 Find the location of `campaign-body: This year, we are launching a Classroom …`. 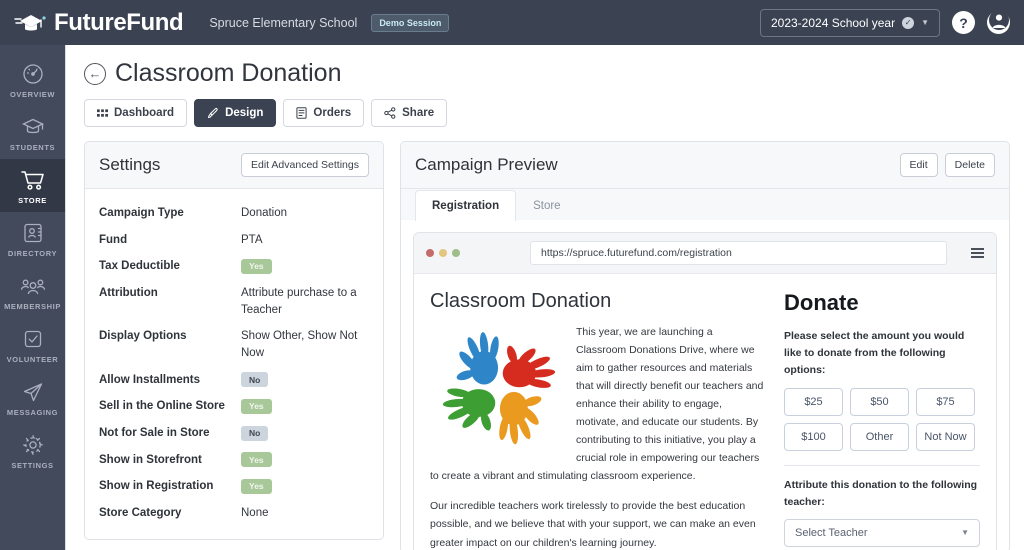

campaign-body: This year, we are launching a Classroom … is located at coordinates (597, 436).